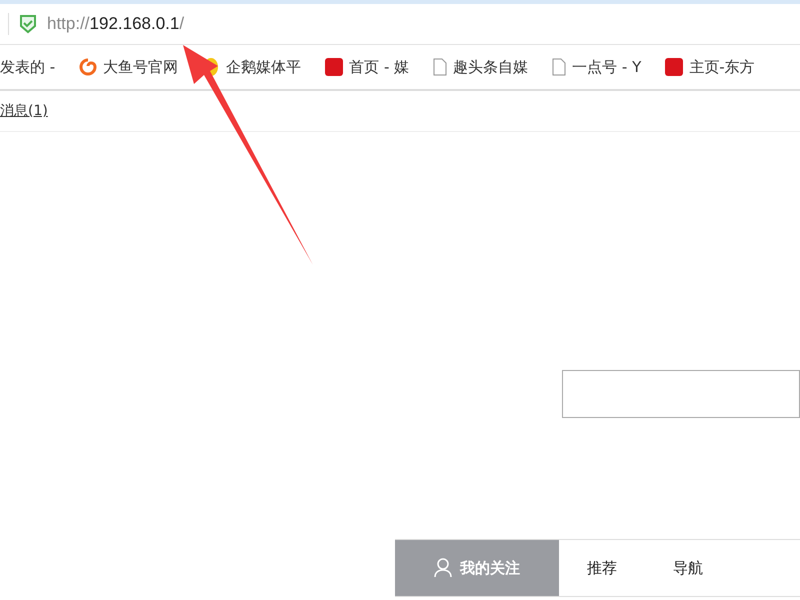  Describe the element at coordinates (88, 67) in the screenshot. I see `swirl-icon` at that location.